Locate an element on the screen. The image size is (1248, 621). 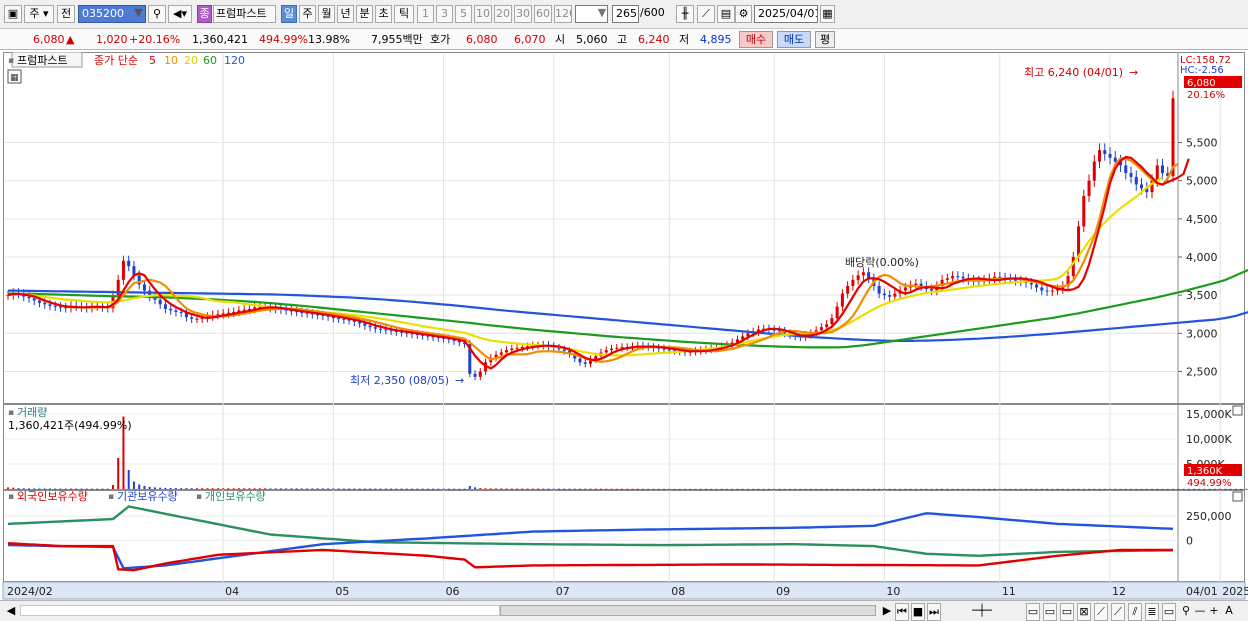
tab-period-day: 일 is located at coordinates (289, 14).